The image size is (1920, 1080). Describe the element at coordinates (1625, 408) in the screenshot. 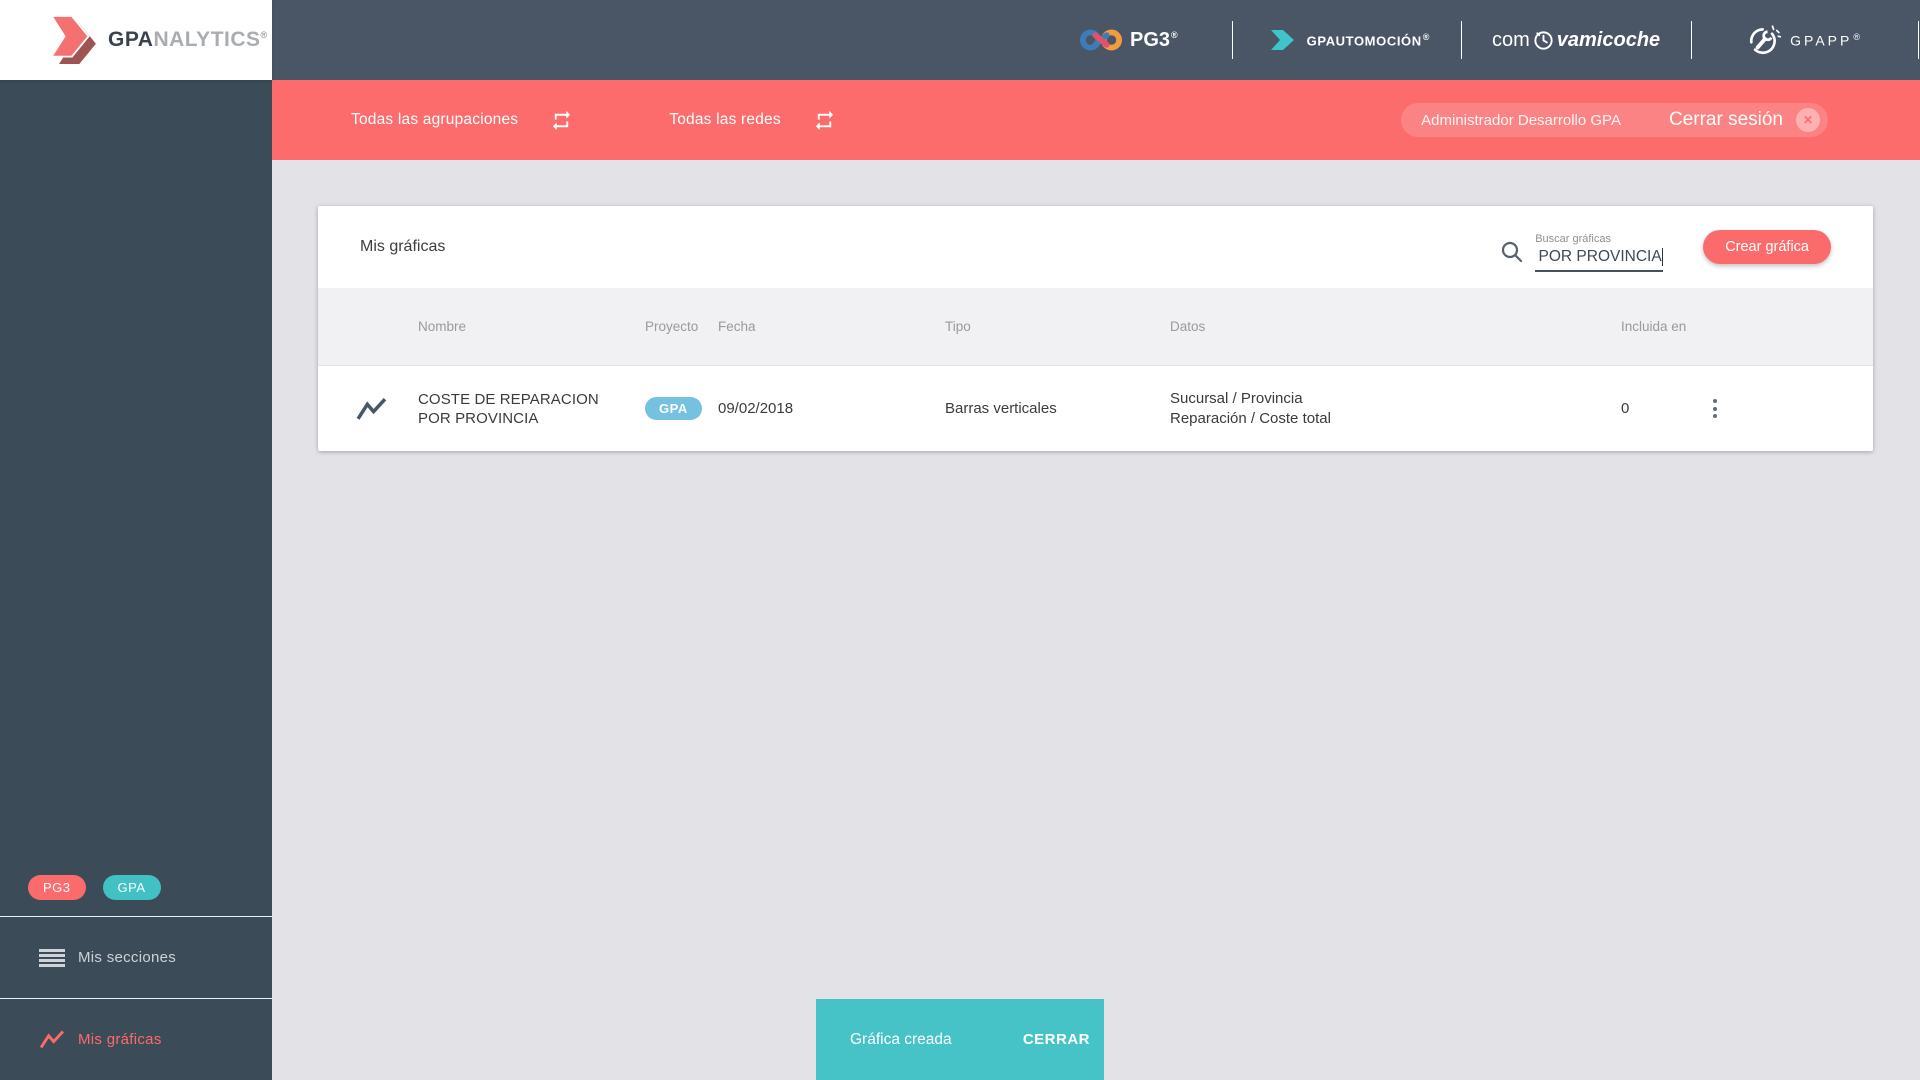

I see `included-in-count: 0` at that location.